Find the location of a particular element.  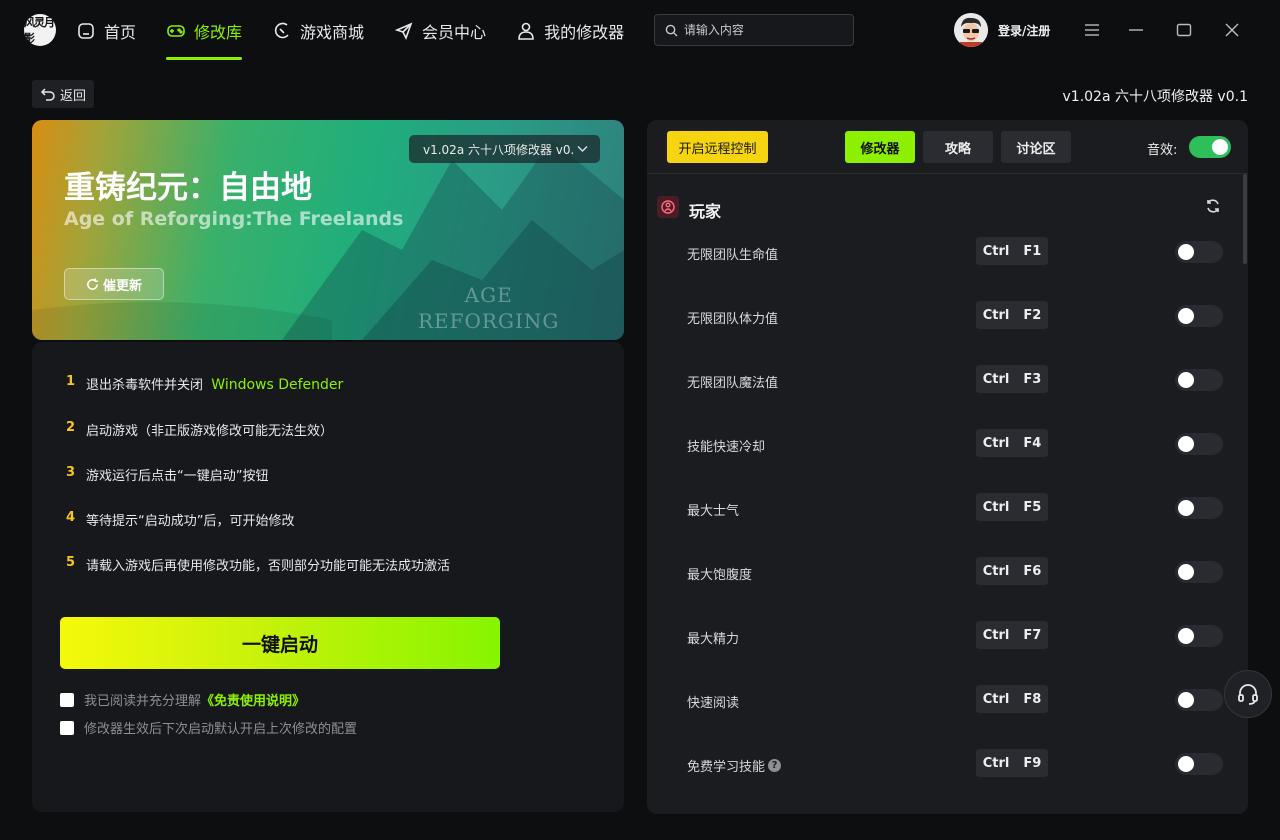

feature-name: 快速阅读 is located at coordinates (713, 701).